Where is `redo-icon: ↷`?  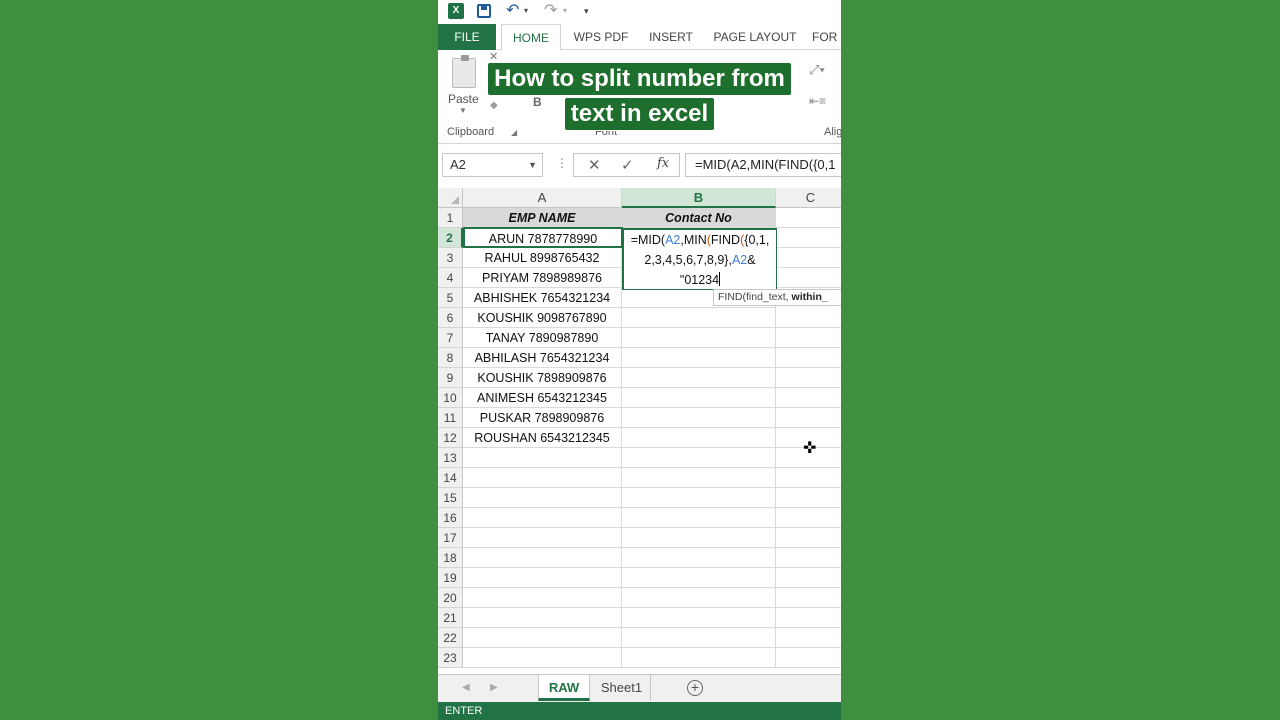
redo-icon: ↷ is located at coordinates (550, 9).